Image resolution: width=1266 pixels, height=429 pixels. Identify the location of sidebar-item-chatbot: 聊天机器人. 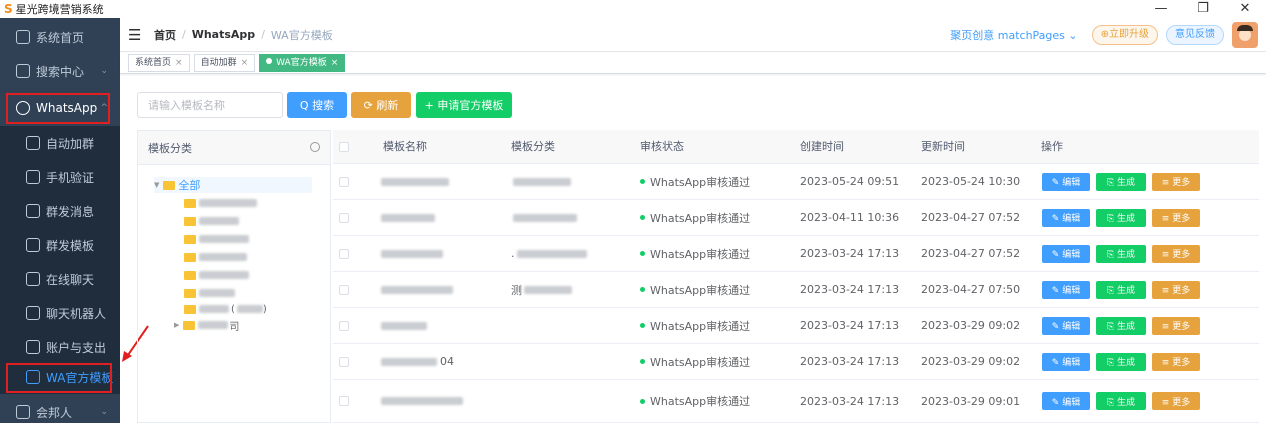
(60, 313).